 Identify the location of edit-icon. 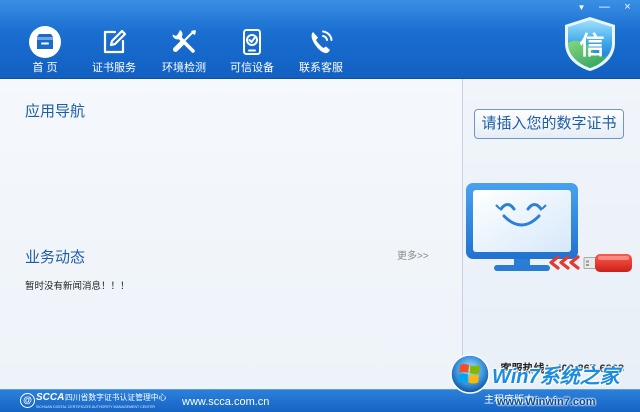
(114, 42).